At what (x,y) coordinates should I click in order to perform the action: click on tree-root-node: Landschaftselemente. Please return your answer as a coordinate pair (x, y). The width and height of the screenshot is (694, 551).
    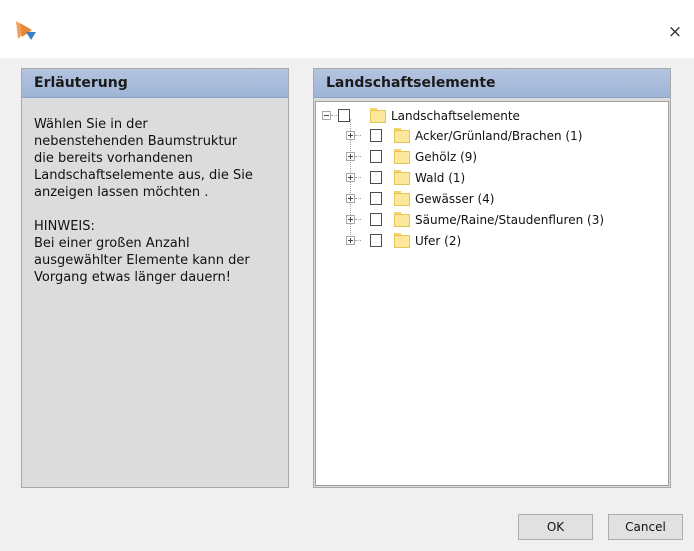
    Looking at the image, I should click on (492, 117).